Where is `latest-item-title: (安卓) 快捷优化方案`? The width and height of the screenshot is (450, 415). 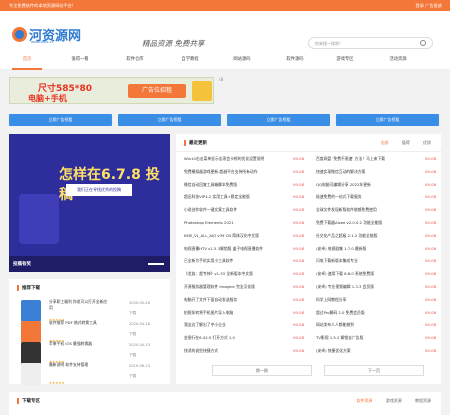 latest-item-title: (安卓) 快捷优化方案 is located at coordinates (333, 350).